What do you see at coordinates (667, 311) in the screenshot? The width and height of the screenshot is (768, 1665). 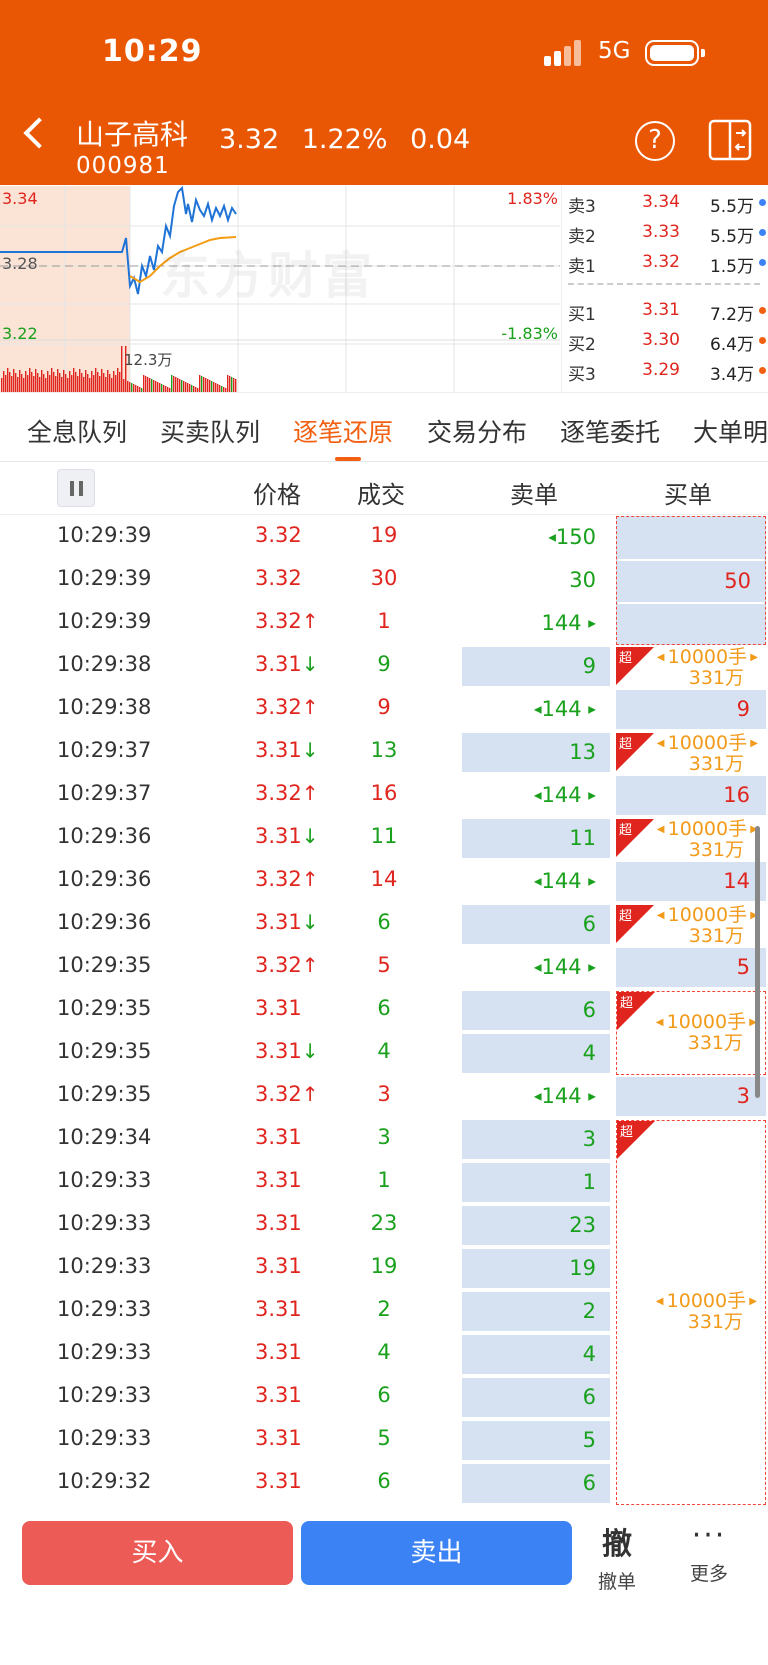 I see `bid-row: 买1 3.31 7.2万` at bounding box center [667, 311].